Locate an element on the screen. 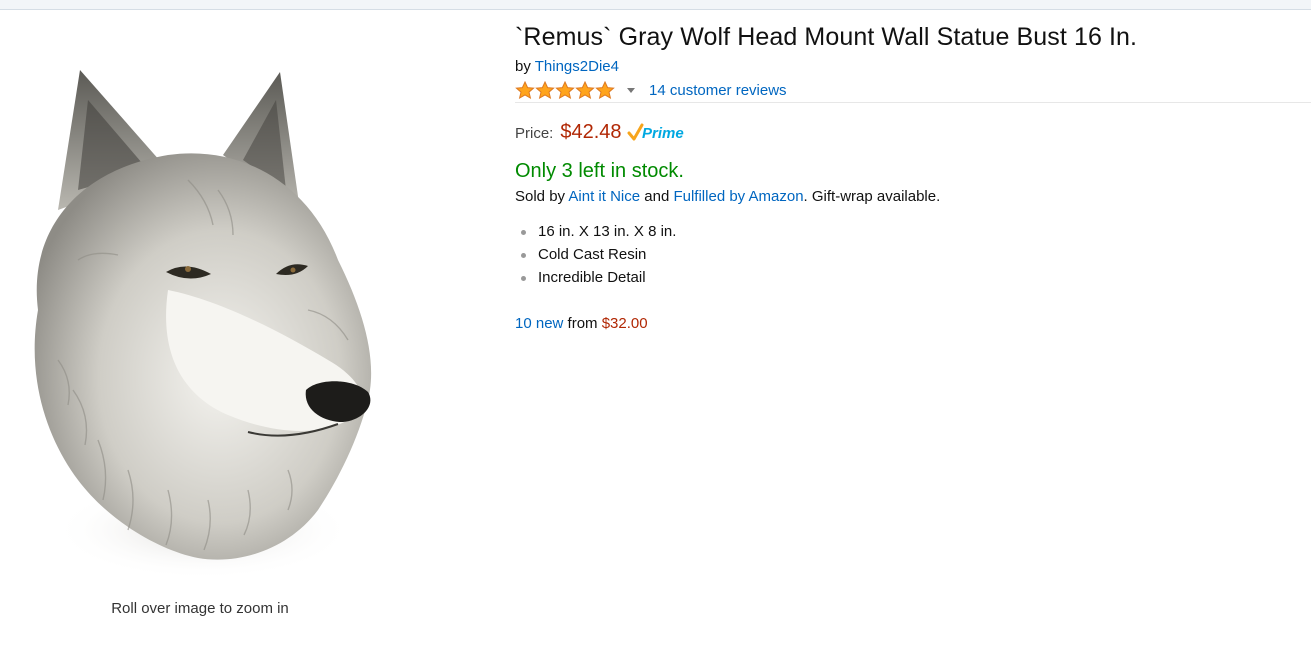 The height and width of the screenshot is (649, 1311). stock-status: Only 3 left in stock. is located at coordinates (599, 171).